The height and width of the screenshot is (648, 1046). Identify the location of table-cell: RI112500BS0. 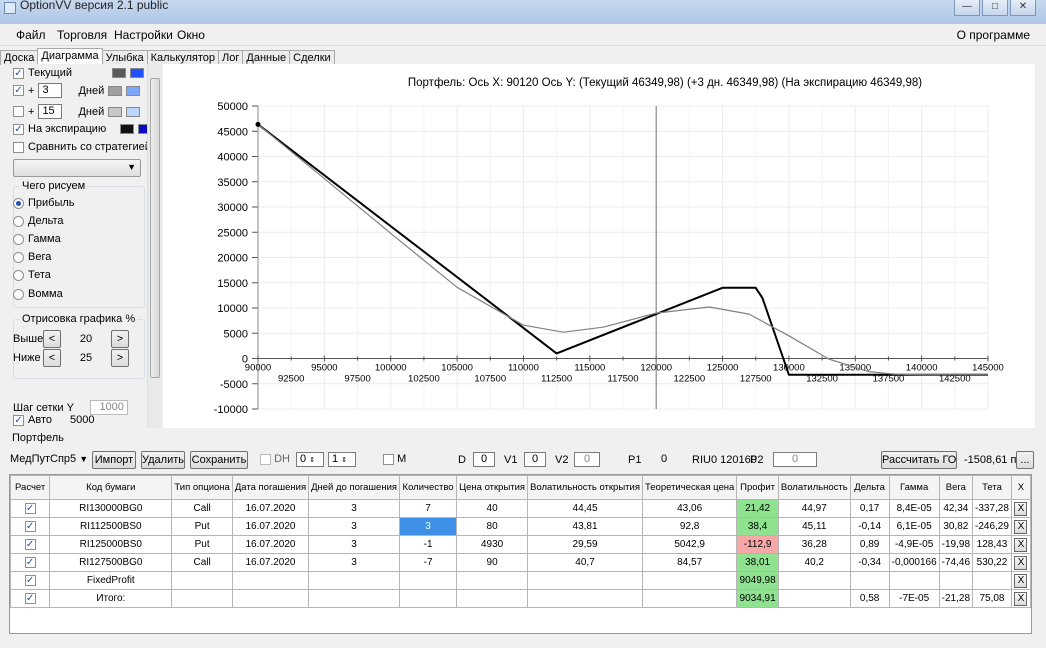
(111, 526).